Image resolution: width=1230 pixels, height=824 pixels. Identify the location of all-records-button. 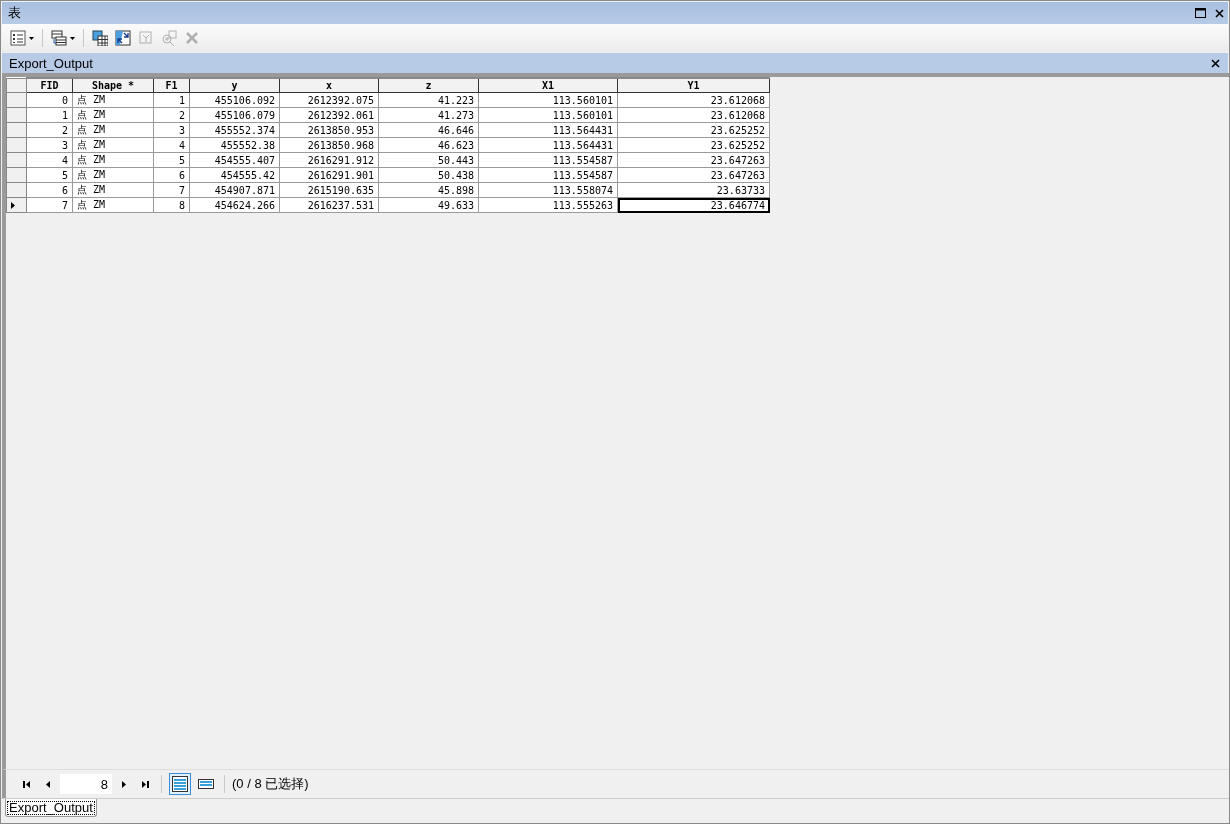
(180, 784).